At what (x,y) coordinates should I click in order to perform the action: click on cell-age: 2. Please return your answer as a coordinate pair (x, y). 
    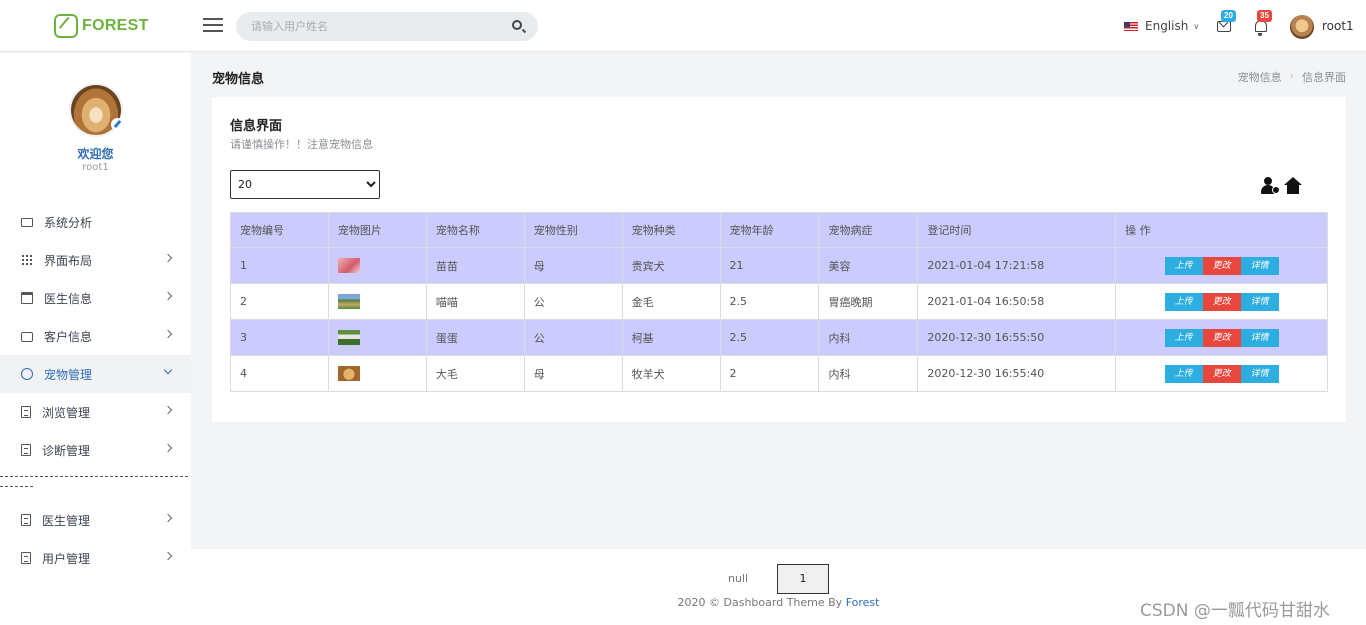
    Looking at the image, I should click on (769, 373).